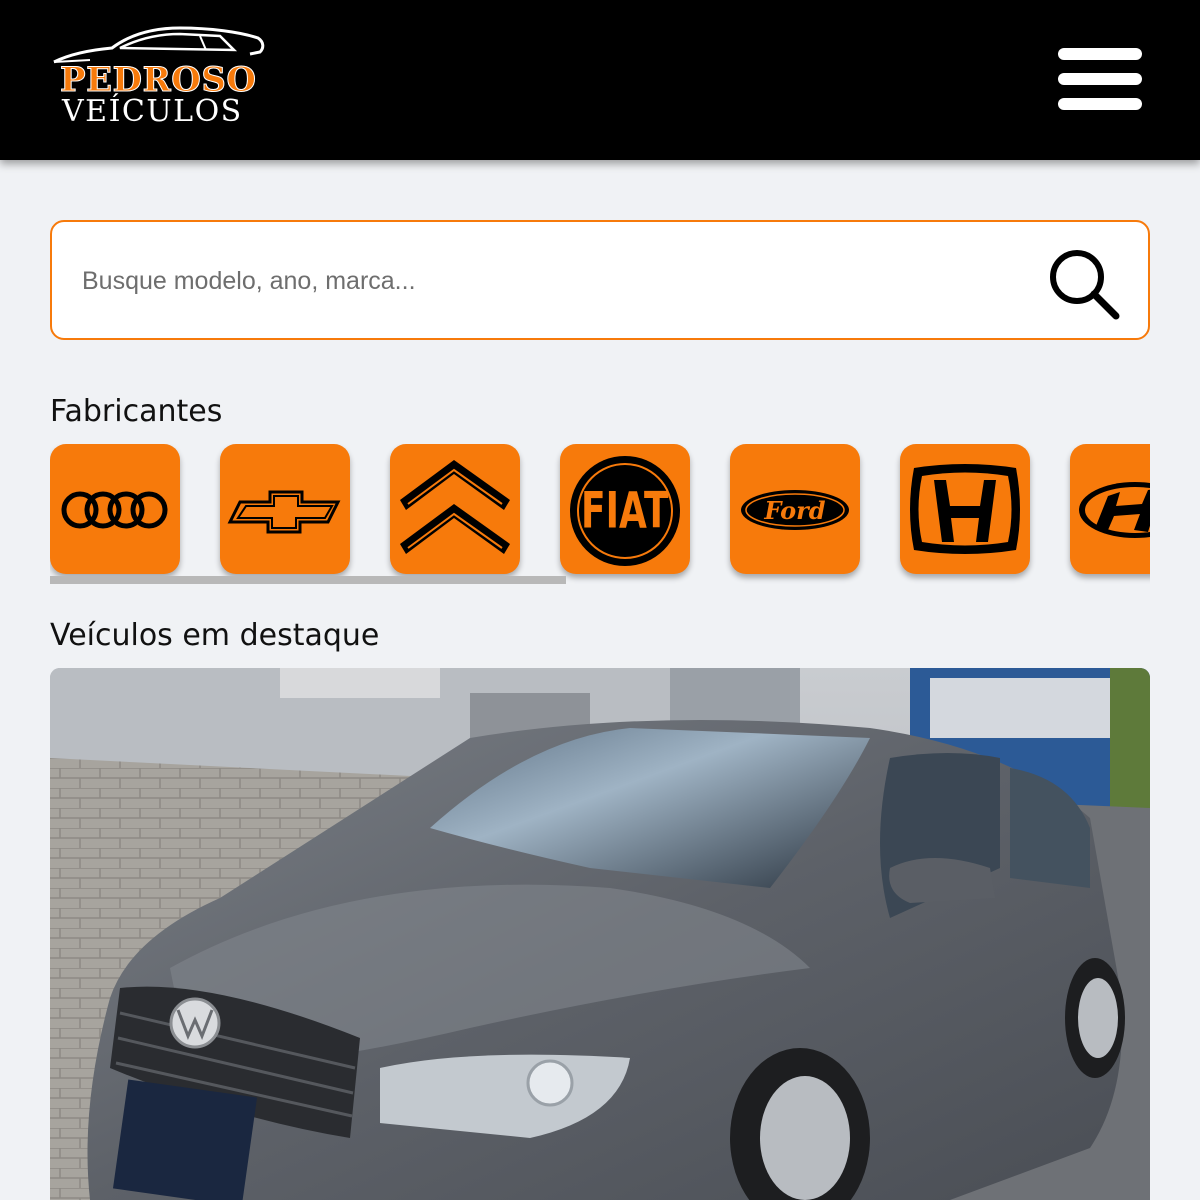 The width and height of the screenshot is (1200, 1200). What do you see at coordinates (1084, 284) in the screenshot?
I see `search-icon` at bounding box center [1084, 284].